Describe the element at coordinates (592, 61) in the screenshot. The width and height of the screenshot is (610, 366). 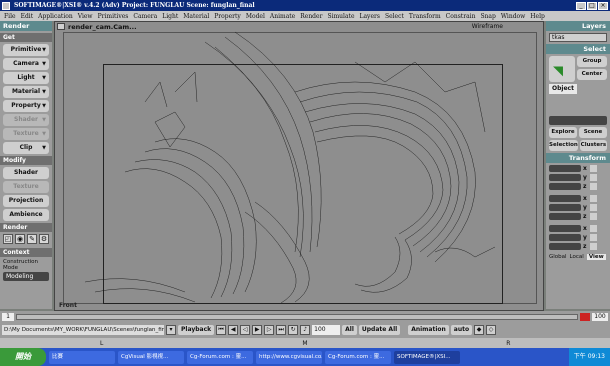
I see `group-button: Group` at that location.